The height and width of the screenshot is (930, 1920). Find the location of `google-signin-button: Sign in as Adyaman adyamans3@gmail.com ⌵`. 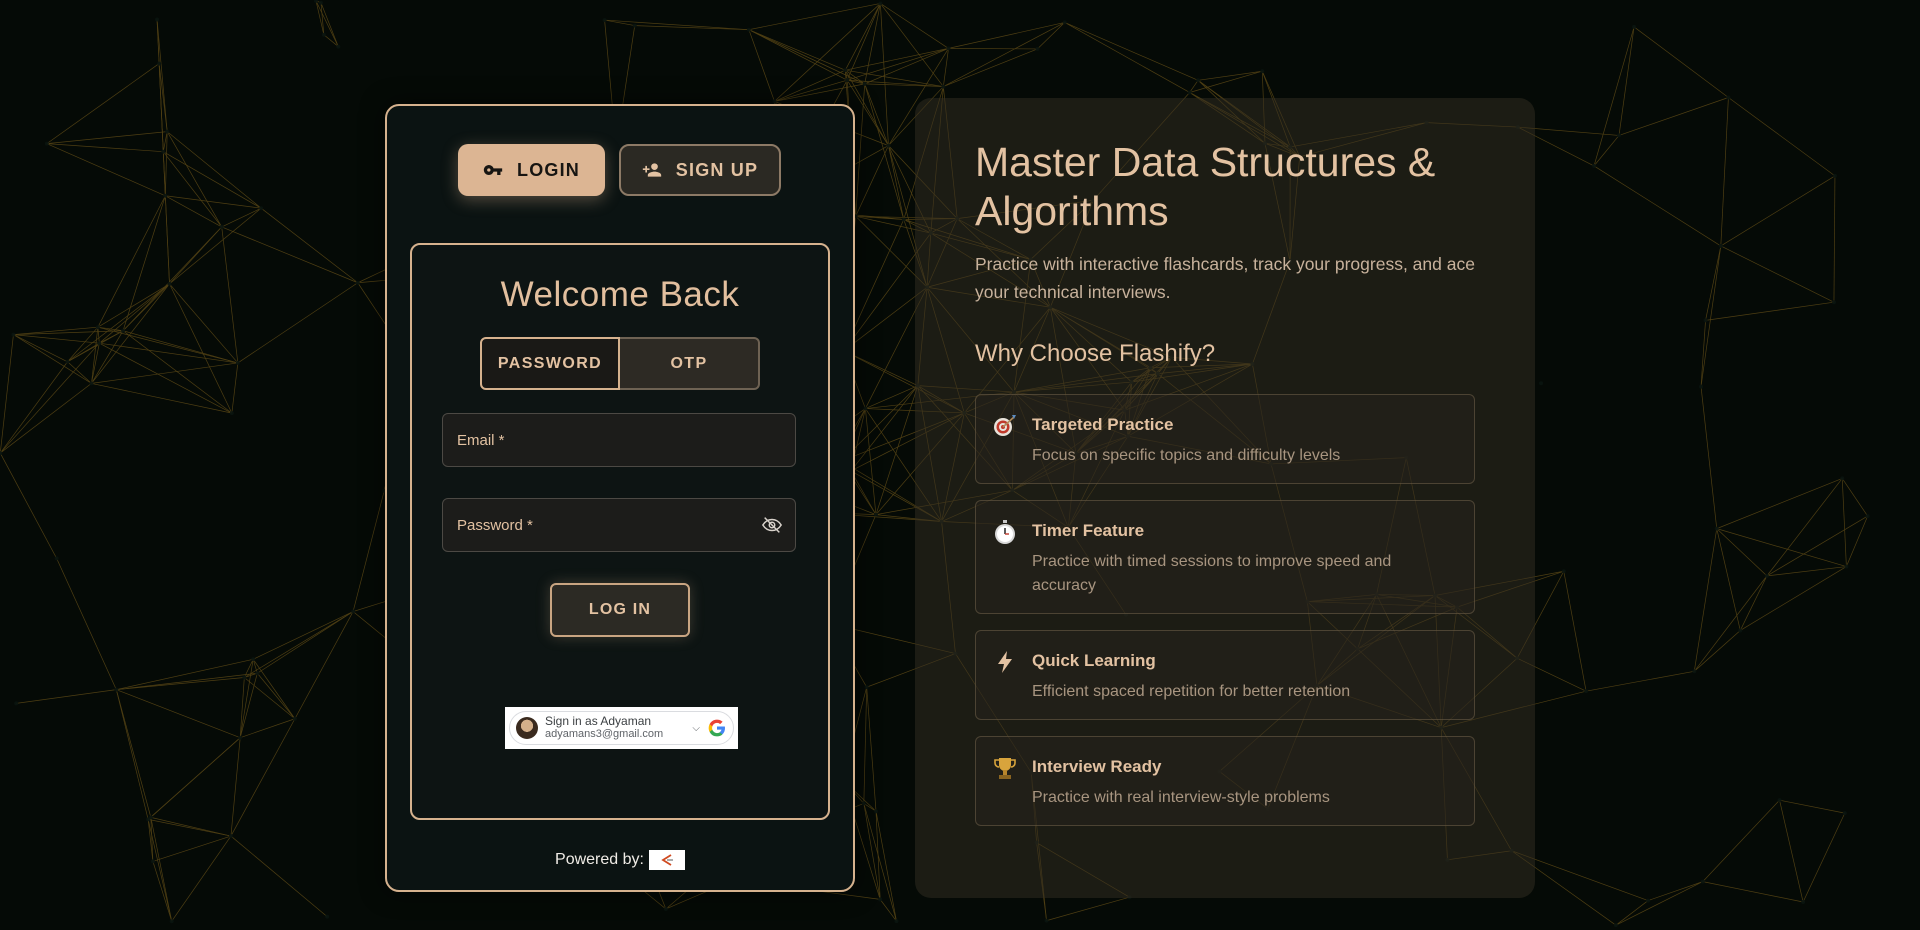

google-signin-button: Sign in as Adyaman adyamans3@gmail.com ⌵ is located at coordinates (621, 728).